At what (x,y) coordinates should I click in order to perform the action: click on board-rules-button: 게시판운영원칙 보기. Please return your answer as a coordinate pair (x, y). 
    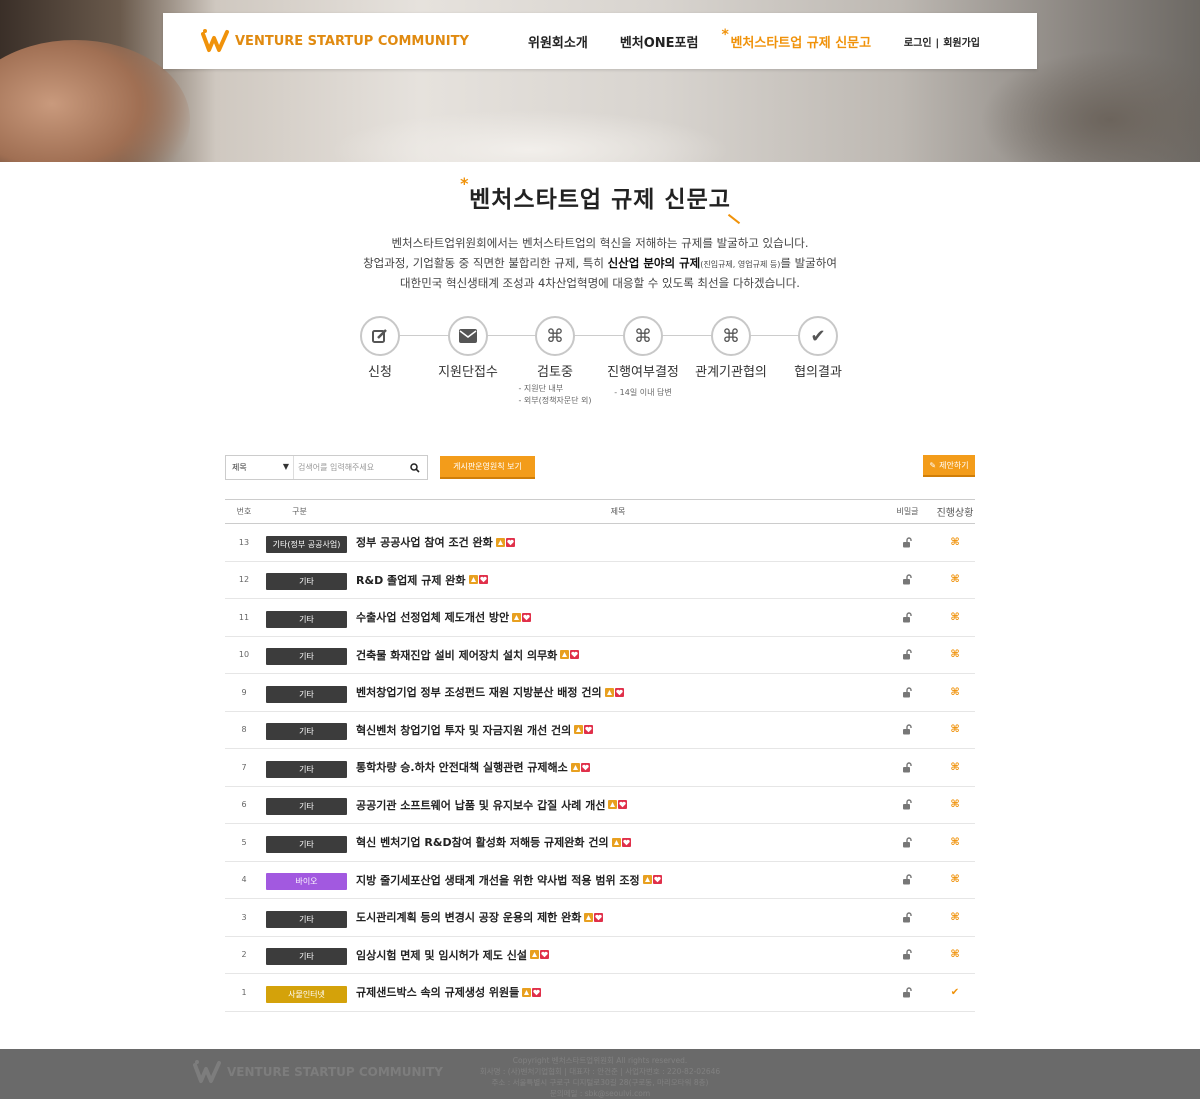
    Looking at the image, I should click on (487, 467).